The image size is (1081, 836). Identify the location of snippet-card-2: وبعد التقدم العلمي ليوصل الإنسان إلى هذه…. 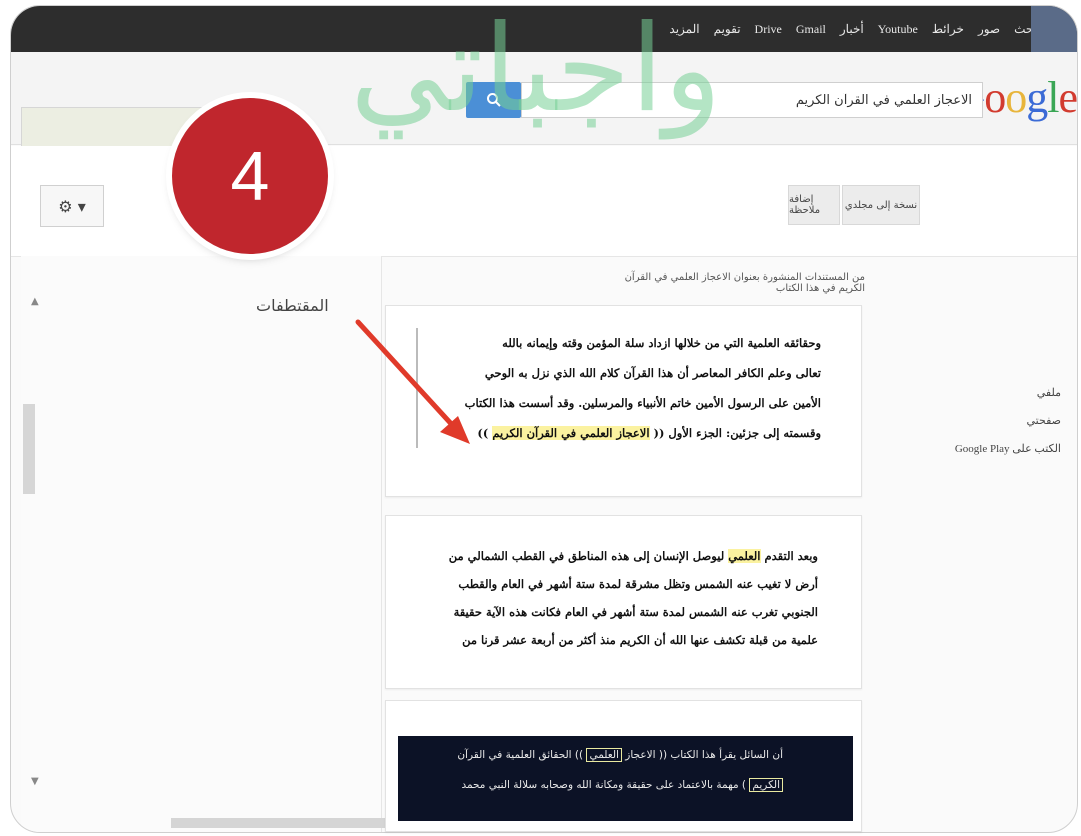
(623, 602).